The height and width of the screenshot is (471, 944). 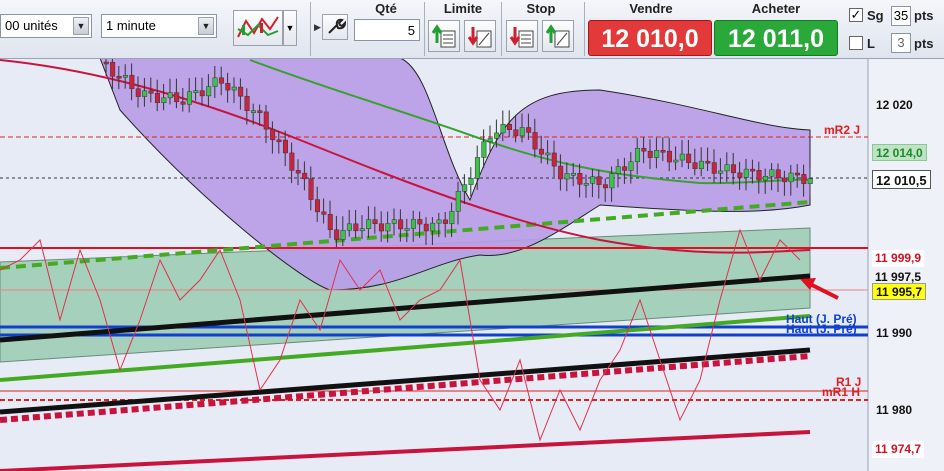 I want to click on sg-value-input: 35, so click(x=901, y=16).